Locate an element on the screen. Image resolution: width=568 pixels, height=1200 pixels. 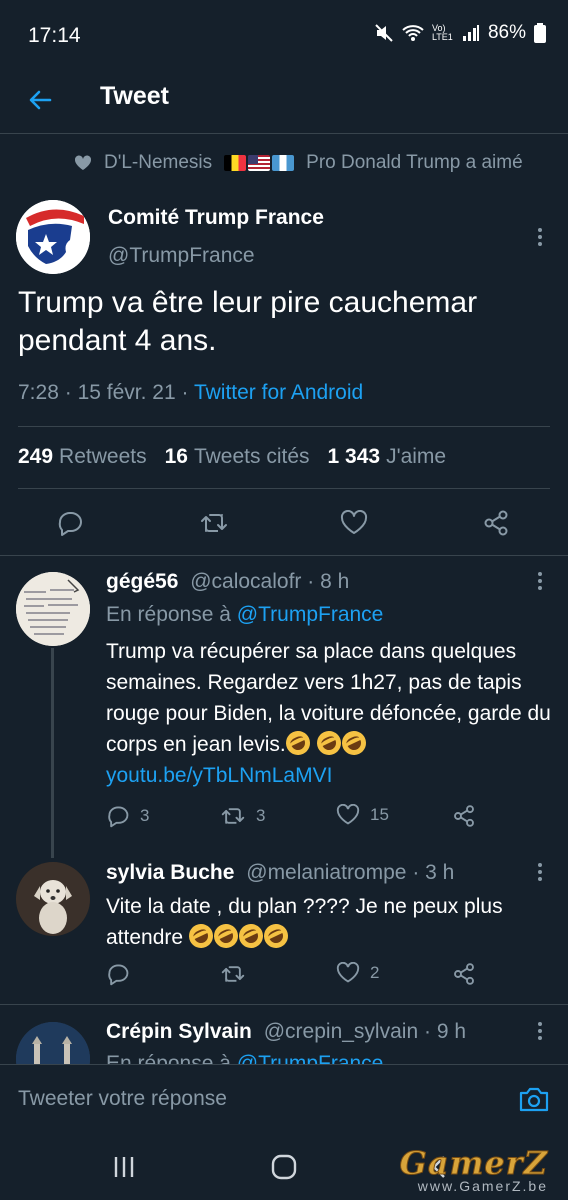
reply-time: 3 h is located at coordinates (440, 872).